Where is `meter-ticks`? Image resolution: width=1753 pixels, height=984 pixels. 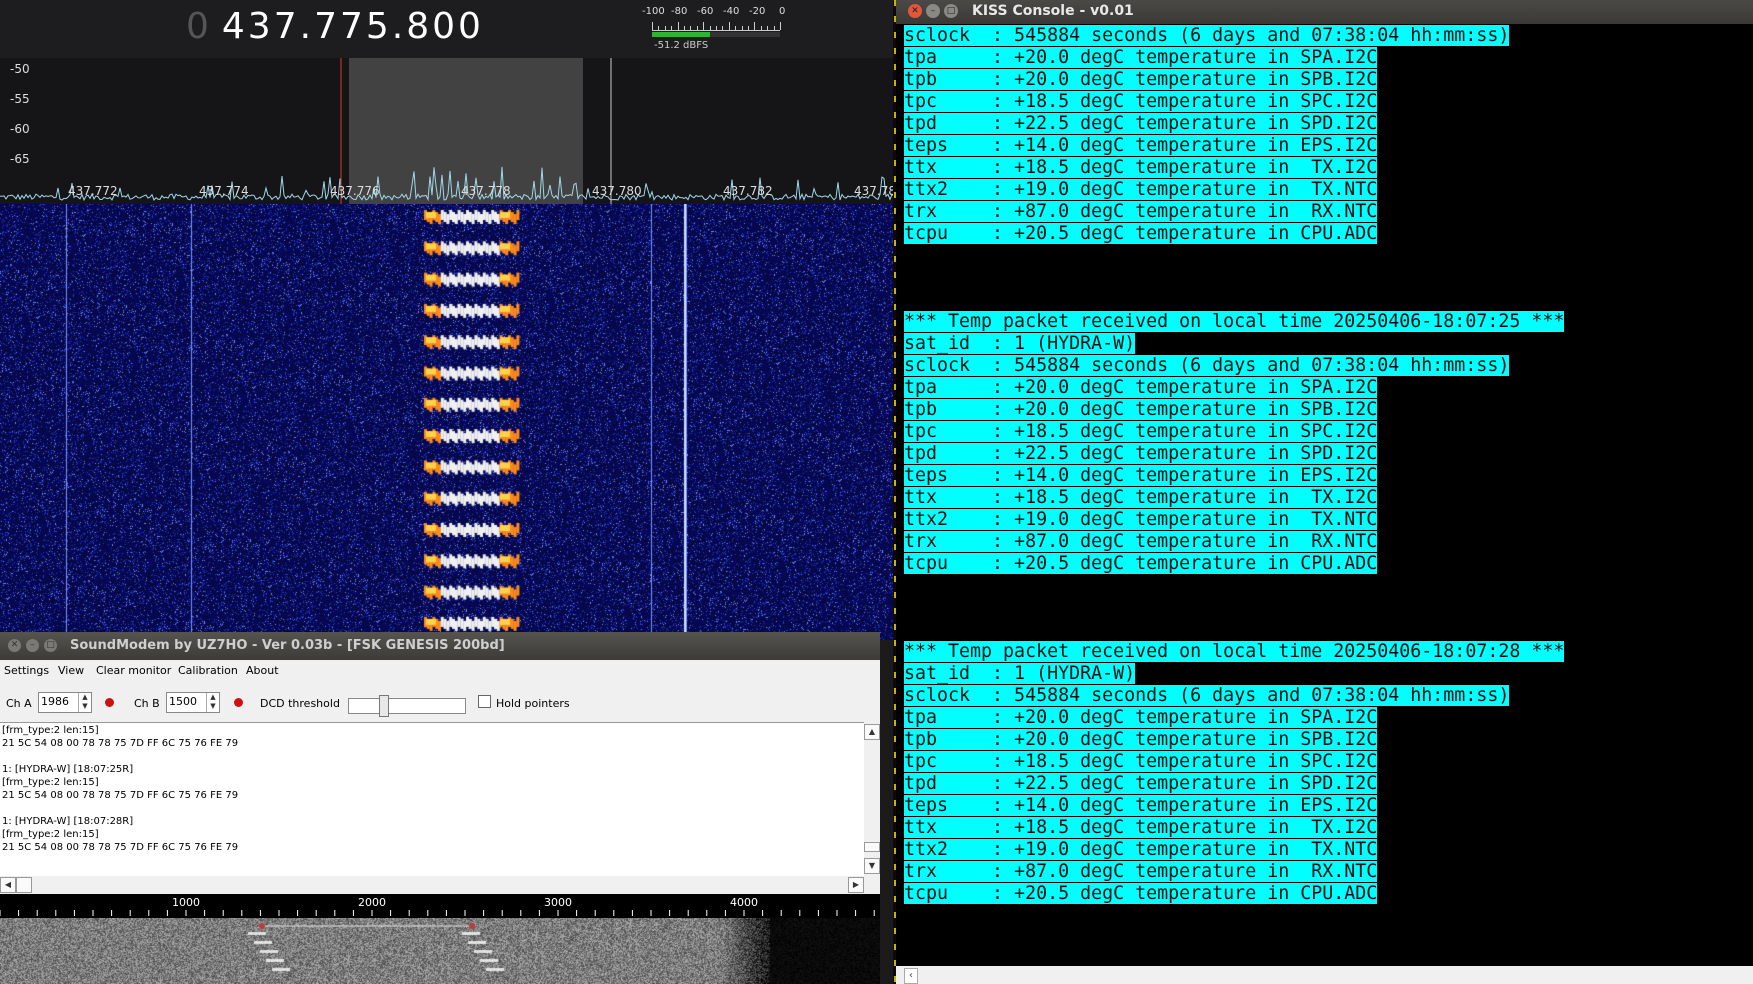 meter-ticks is located at coordinates (716, 25).